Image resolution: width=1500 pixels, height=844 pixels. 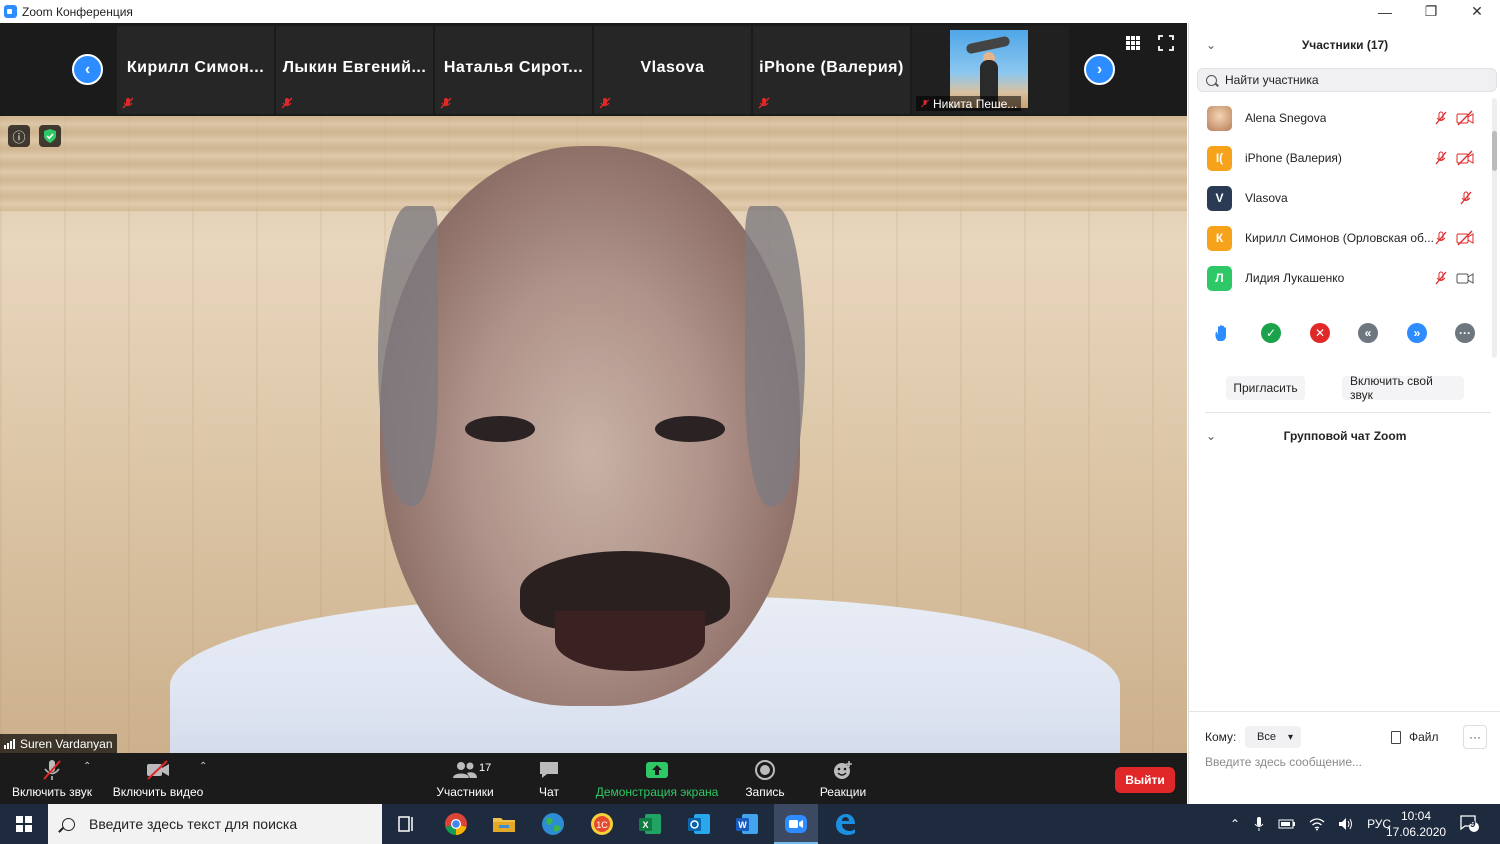 I want to click on participant-row: Л Лидия Лукашенко, so click(x=1339, y=275).